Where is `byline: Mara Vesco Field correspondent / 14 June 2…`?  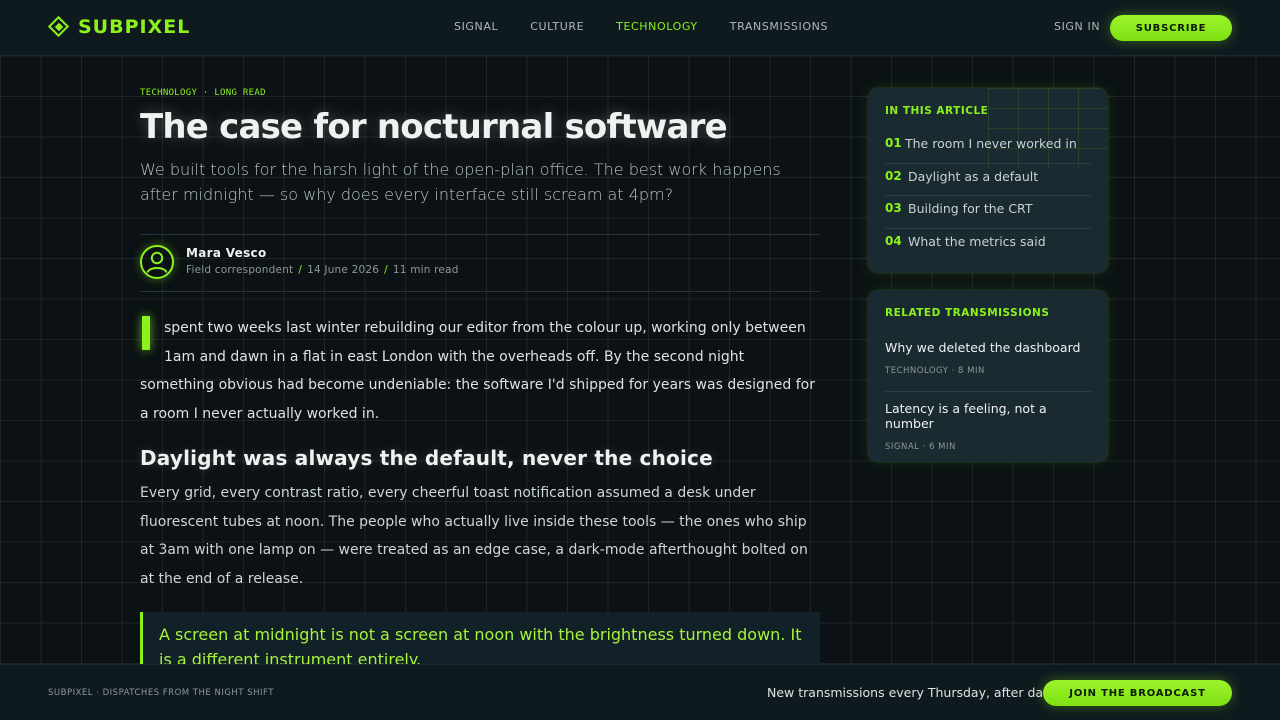
byline: Mara Vesco Field correspondent / 14 June 2… is located at coordinates (480, 263).